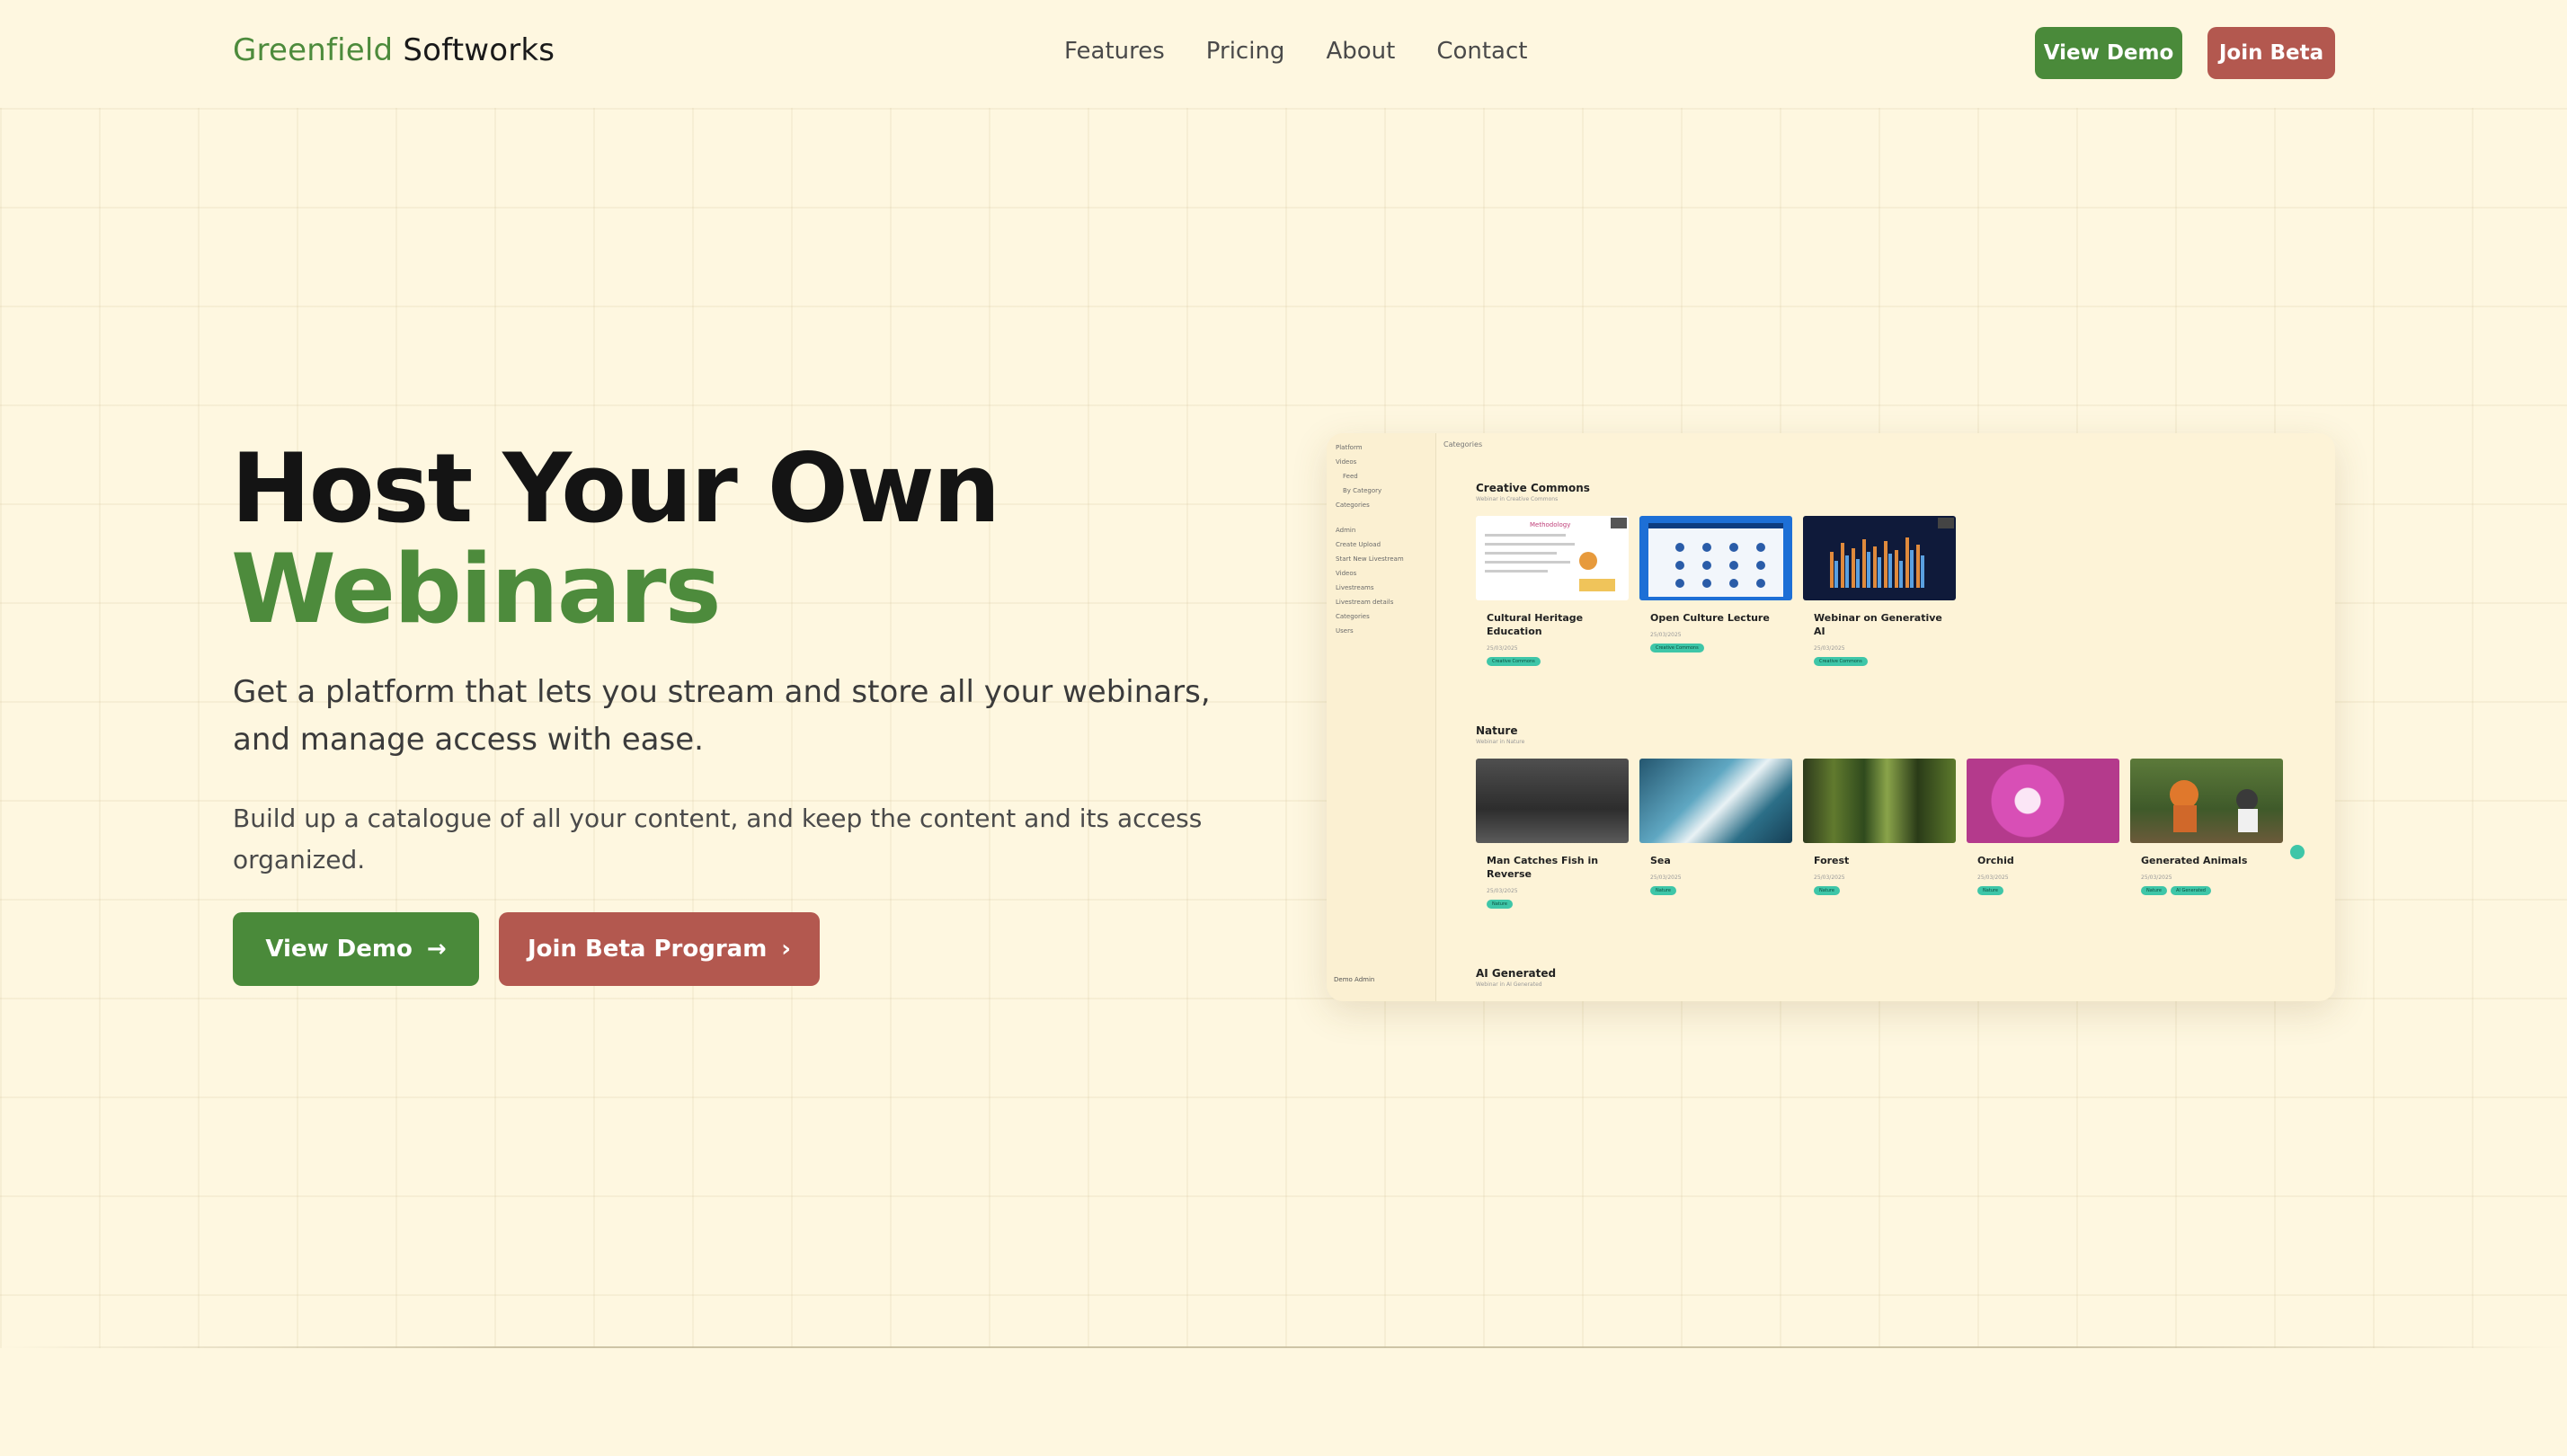  What do you see at coordinates (1295, 51) in the screenshot?
I see `nav-links: Features Pricing About Contact` at bounding box center [1295, 51].